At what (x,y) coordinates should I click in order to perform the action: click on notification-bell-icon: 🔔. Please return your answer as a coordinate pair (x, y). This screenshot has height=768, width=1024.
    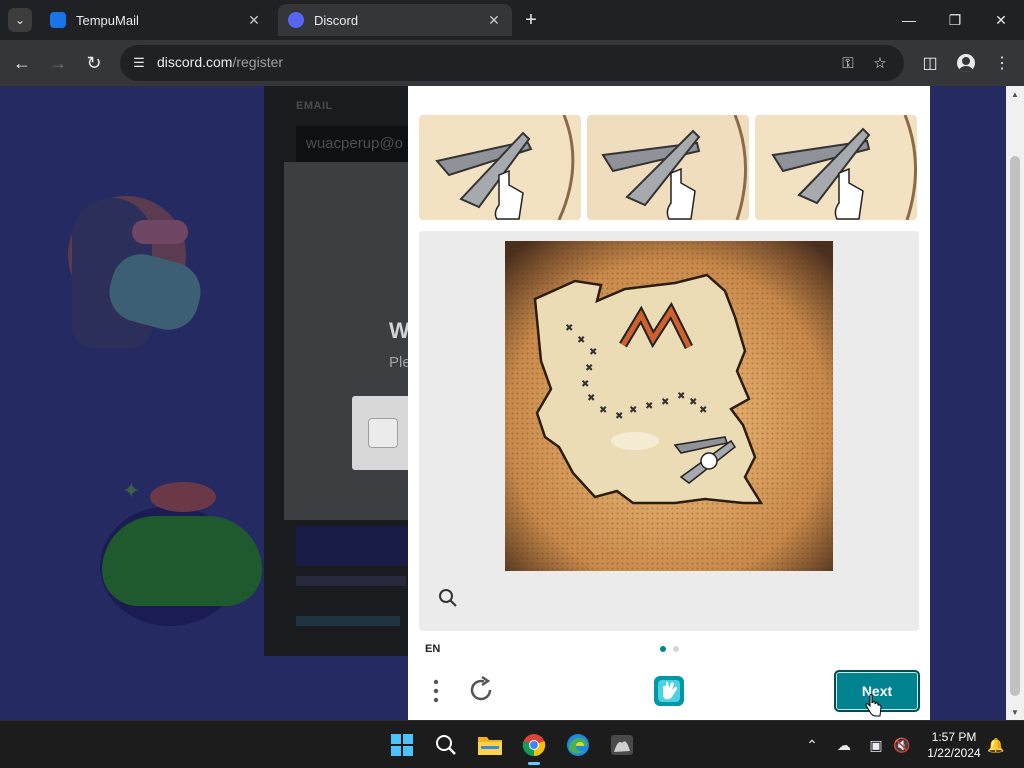
    Looking at the image, I should click on (996, 745).